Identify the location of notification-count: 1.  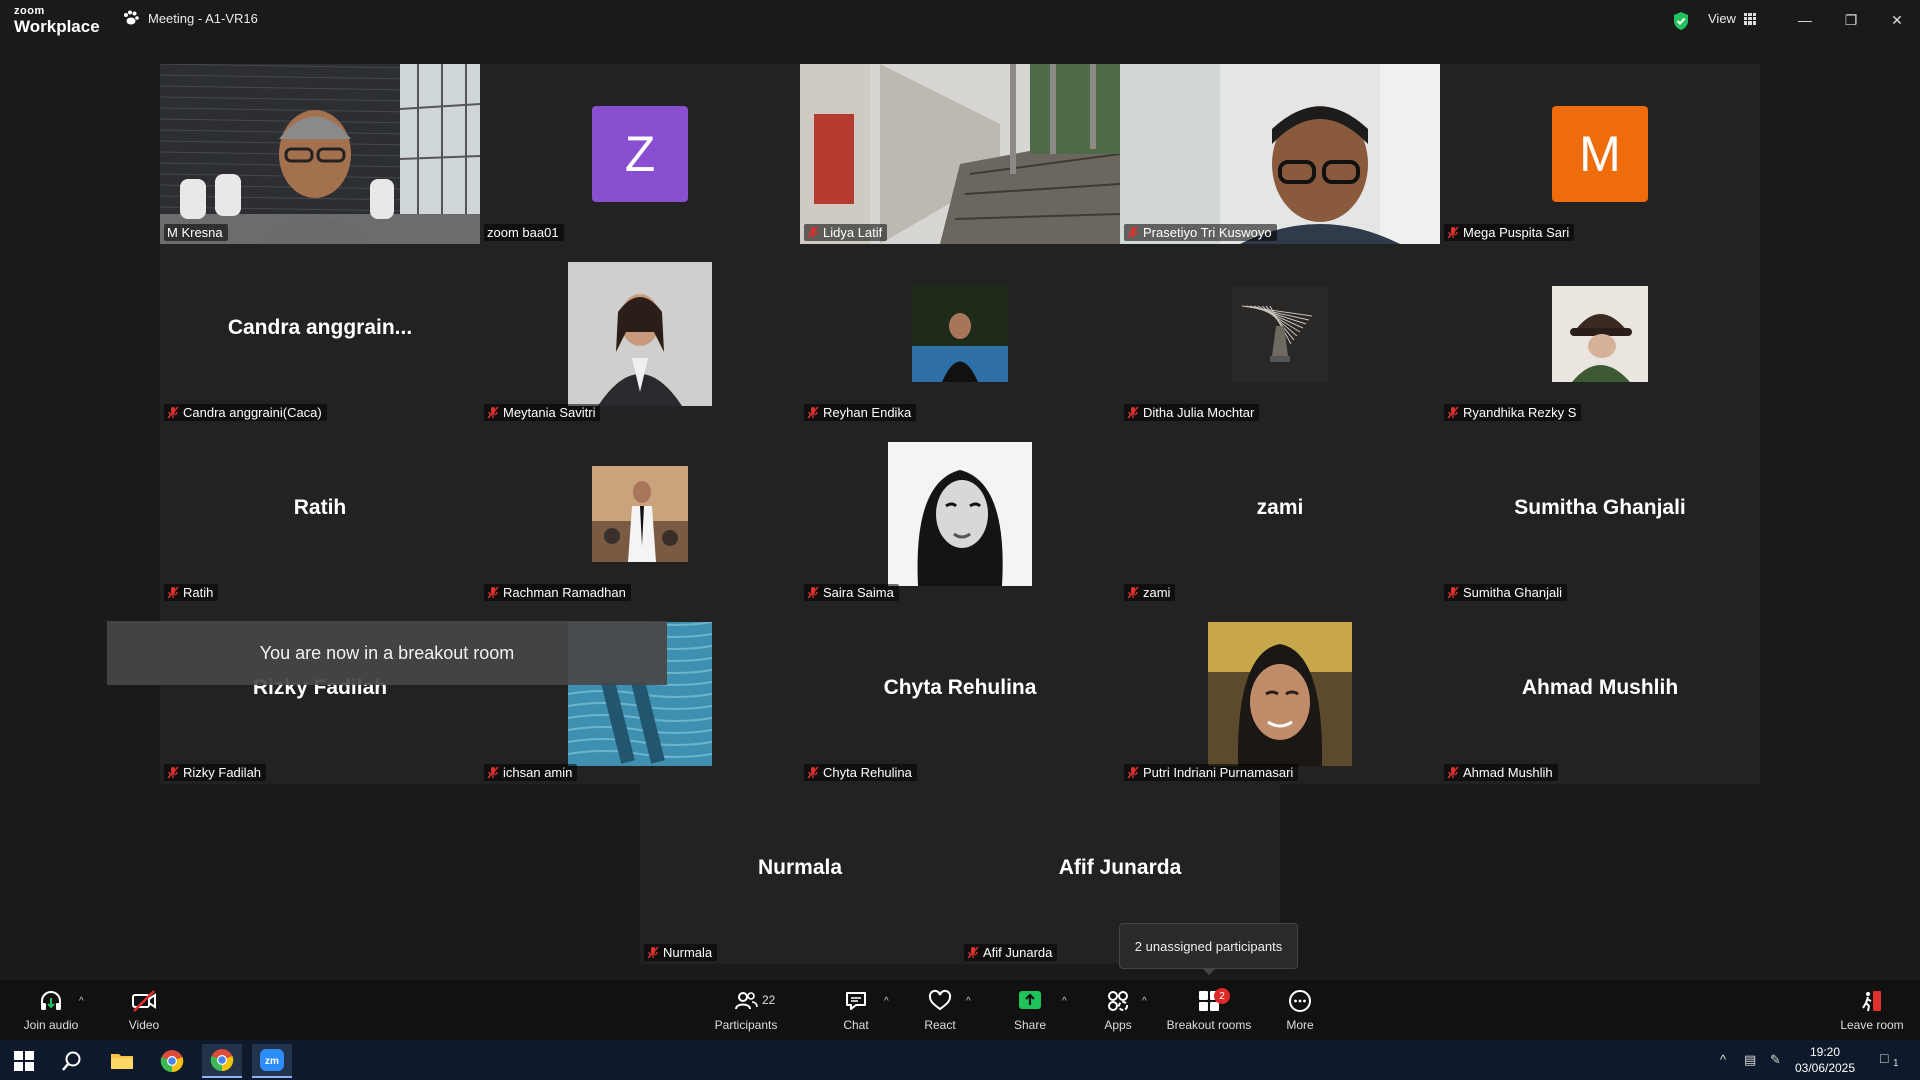
(1896, 1063).